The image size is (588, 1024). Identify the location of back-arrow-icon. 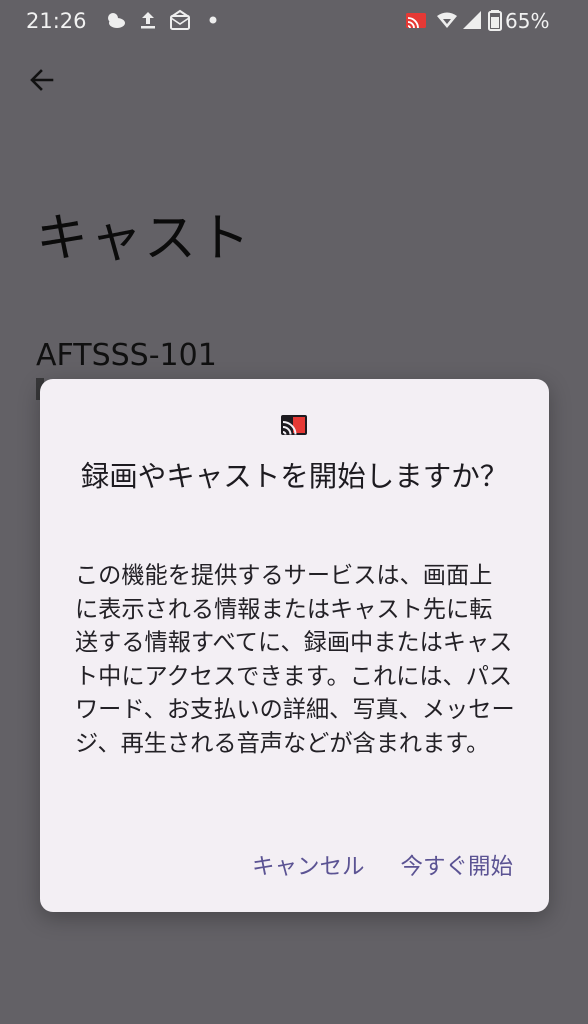
(42, 80).